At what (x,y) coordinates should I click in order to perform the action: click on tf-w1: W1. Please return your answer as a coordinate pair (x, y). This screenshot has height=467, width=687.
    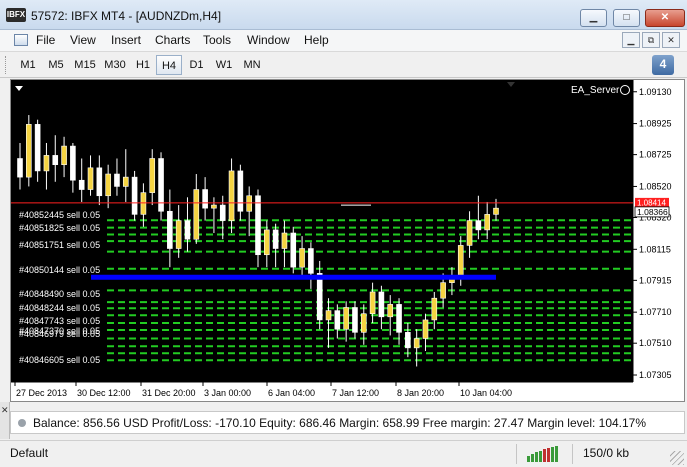
    Looking at the image, I should click on (224, 65).